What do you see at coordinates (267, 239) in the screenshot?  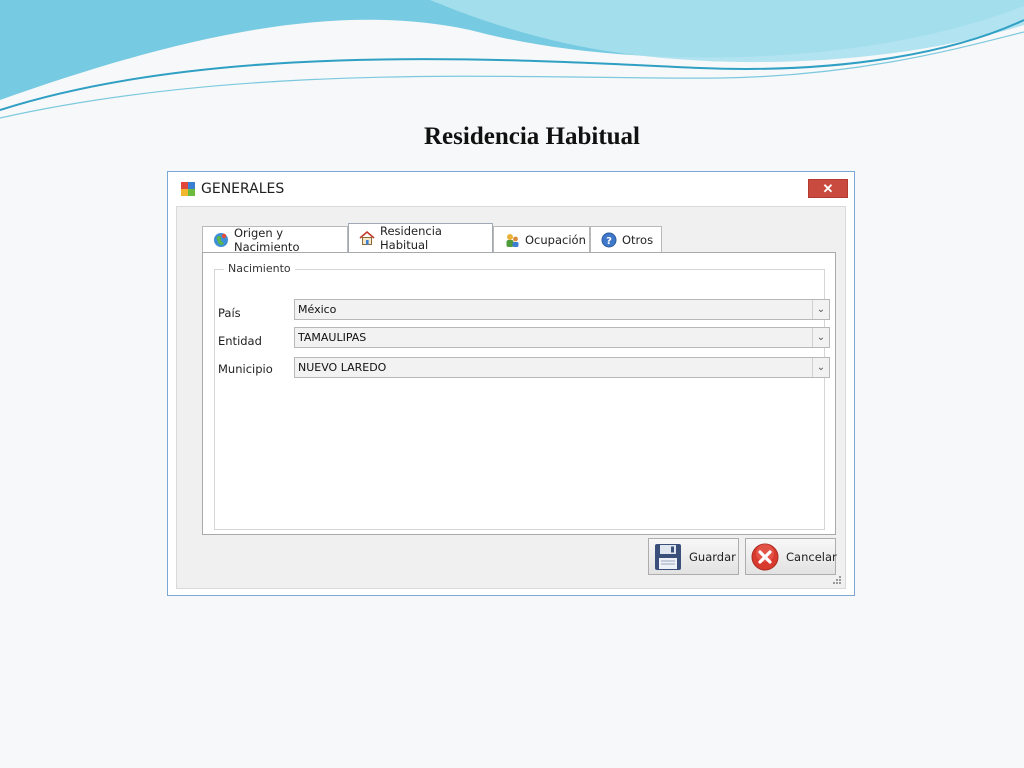 I see `tab-label: Origen y Nacimiento` at bounding box center [267, 239].